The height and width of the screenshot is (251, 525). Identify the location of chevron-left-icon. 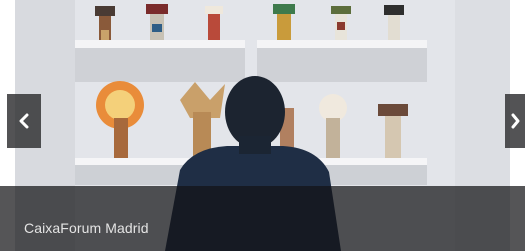
(24, 121).